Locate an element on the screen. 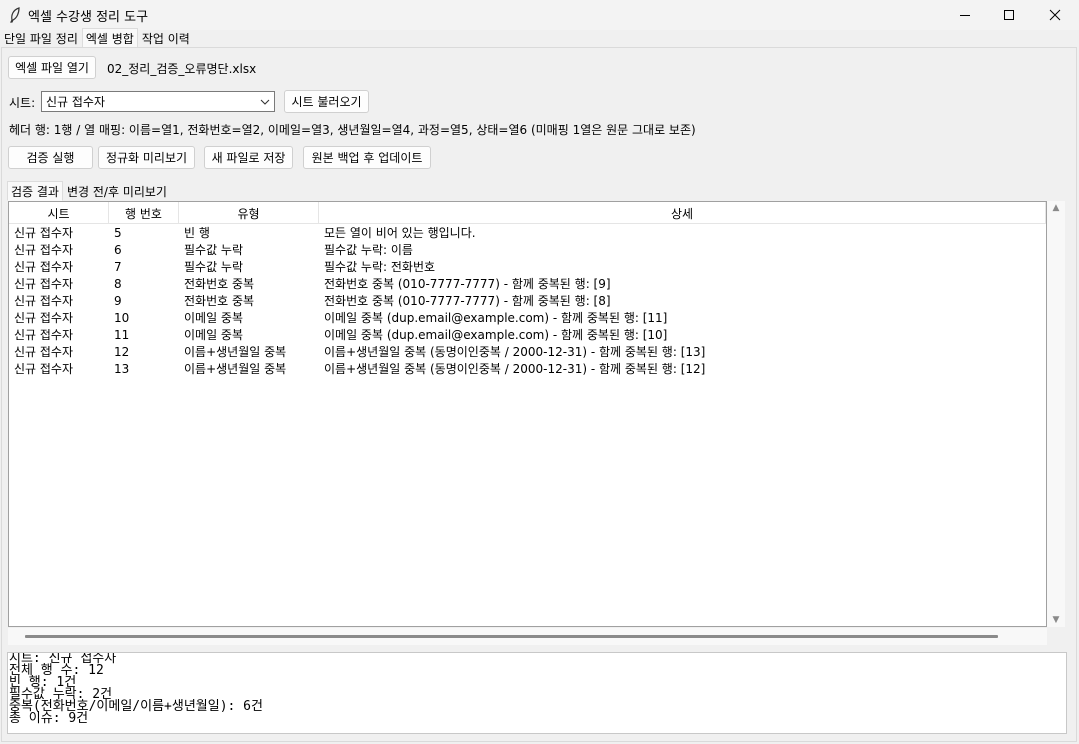  cell-detail: 모든 열이 비어 있는 행입니다. is located at coordinates (400, 233).